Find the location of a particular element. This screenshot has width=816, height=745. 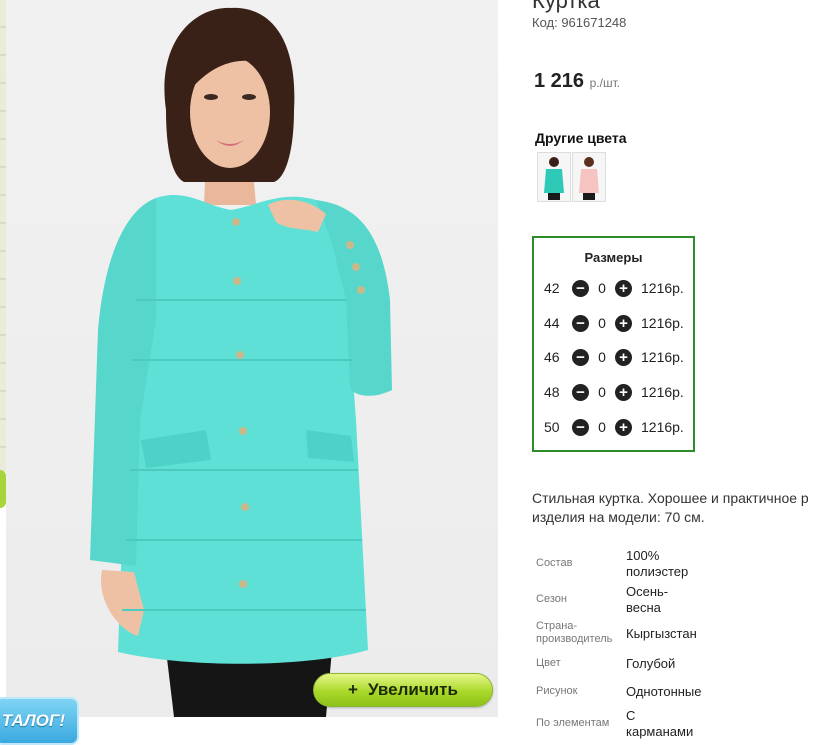

size-row: 50 − 0 + 1216р. is located at coordinates (614, 427).